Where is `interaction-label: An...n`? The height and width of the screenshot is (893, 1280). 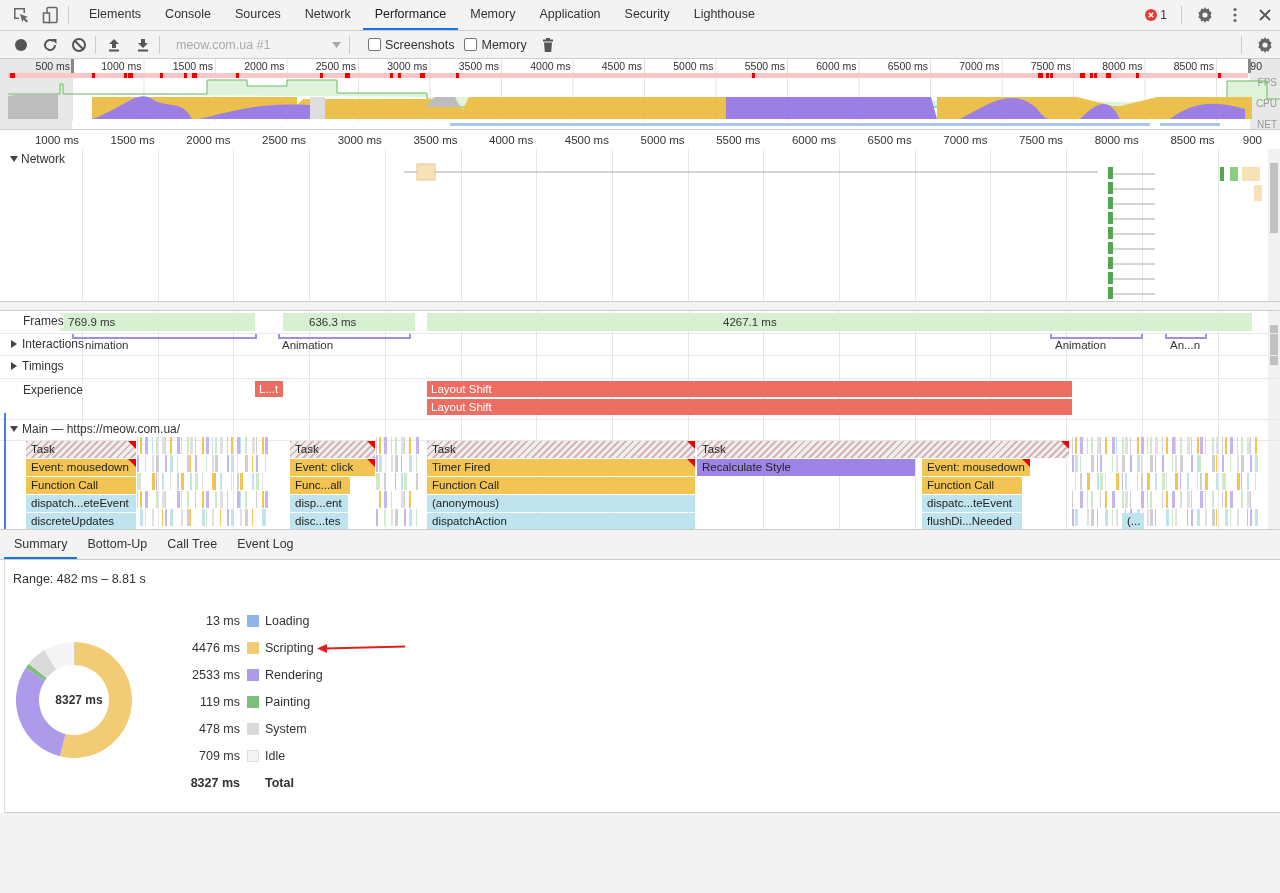 interaction-label: An...n is located at coordinates (1185, 345).